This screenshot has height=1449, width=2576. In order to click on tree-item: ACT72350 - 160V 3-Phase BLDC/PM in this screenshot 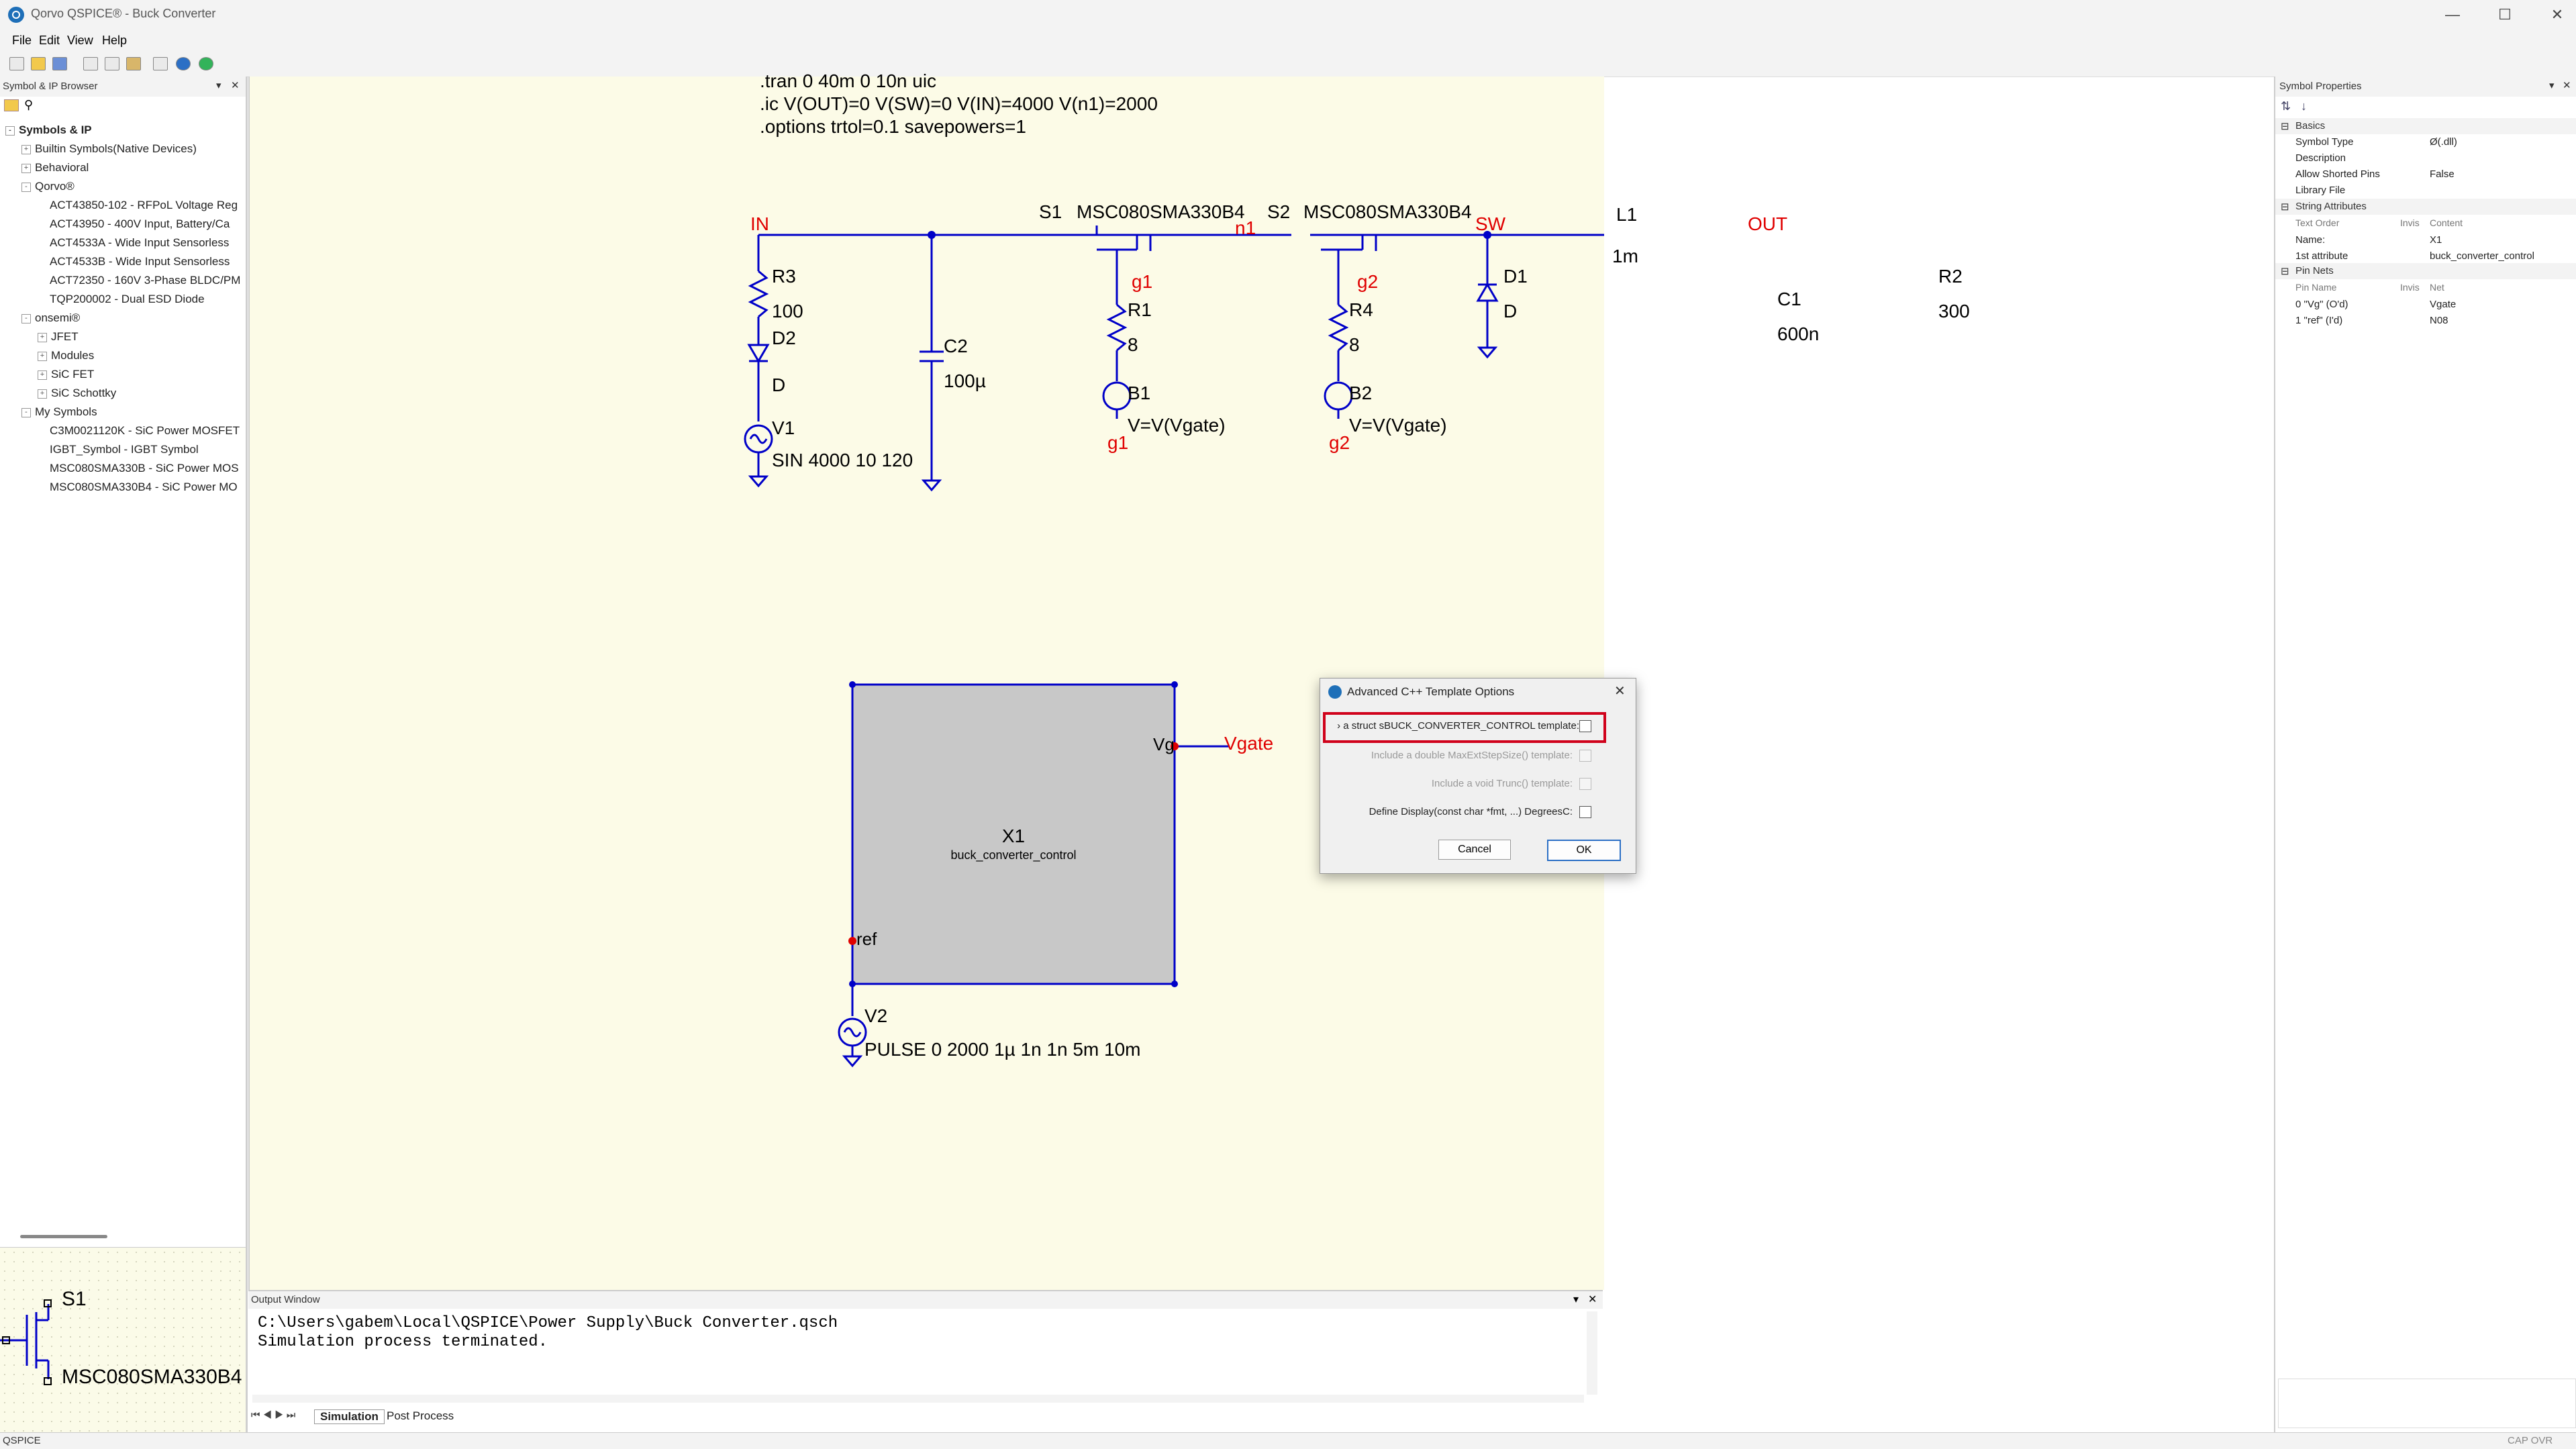, I will do `click(124, 283)`.